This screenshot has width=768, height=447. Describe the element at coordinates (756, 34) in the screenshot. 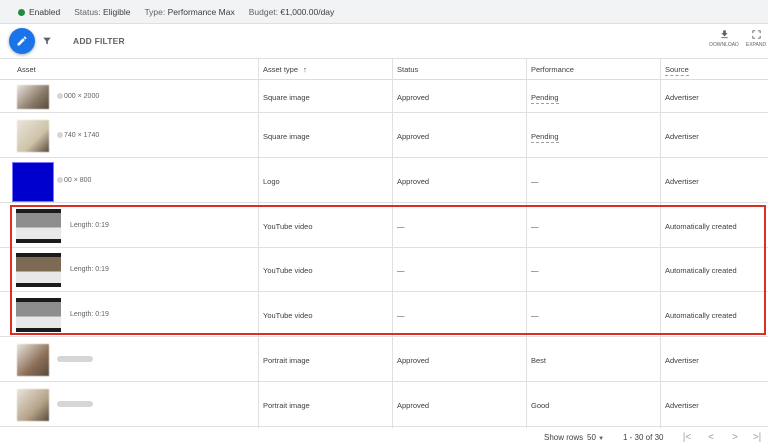

I see `expand-icon` at that location.